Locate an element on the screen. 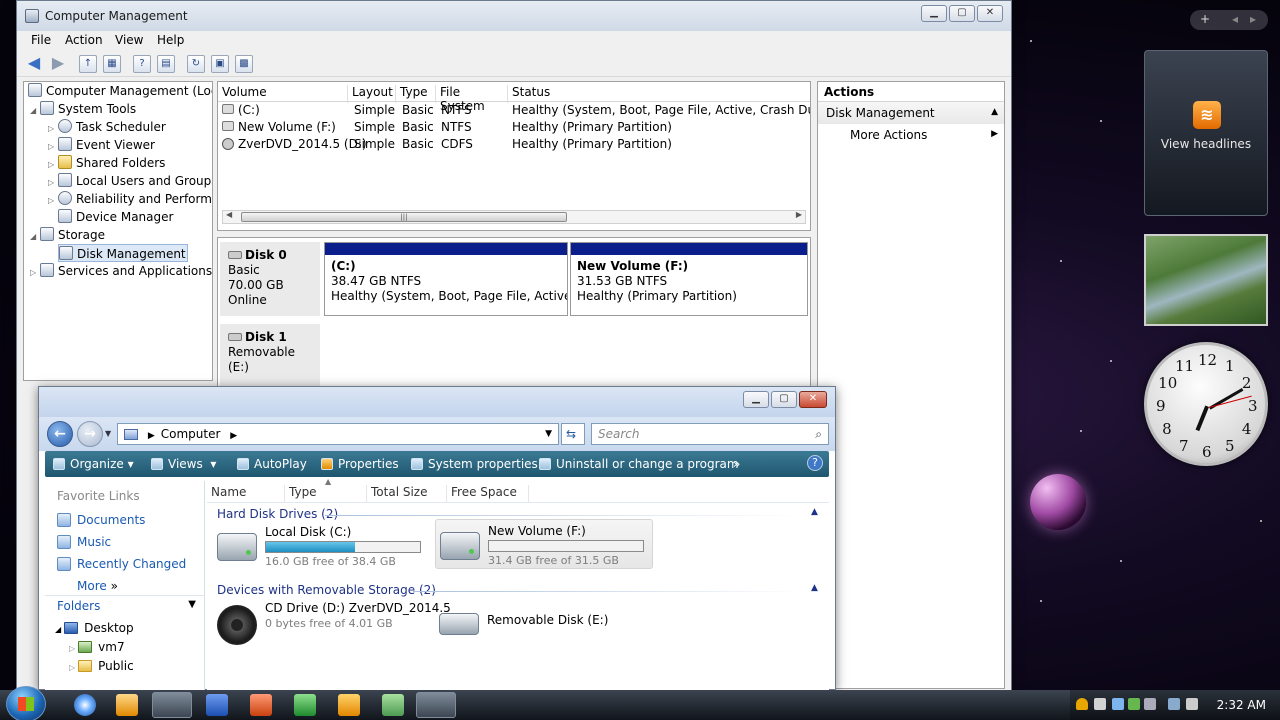 This screenshot has height=720, width=1280. previous-icon: ◂ is located at coordinates (1235, 19).